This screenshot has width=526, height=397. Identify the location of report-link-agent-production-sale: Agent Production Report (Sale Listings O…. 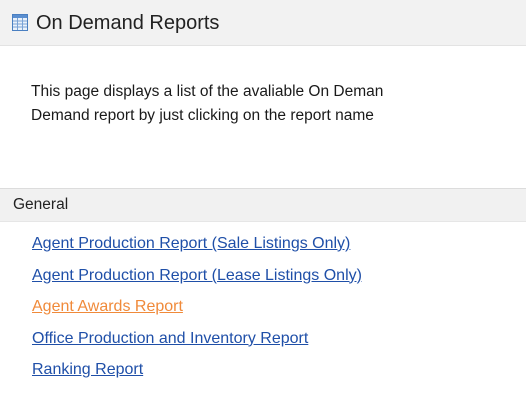
(191, 243).